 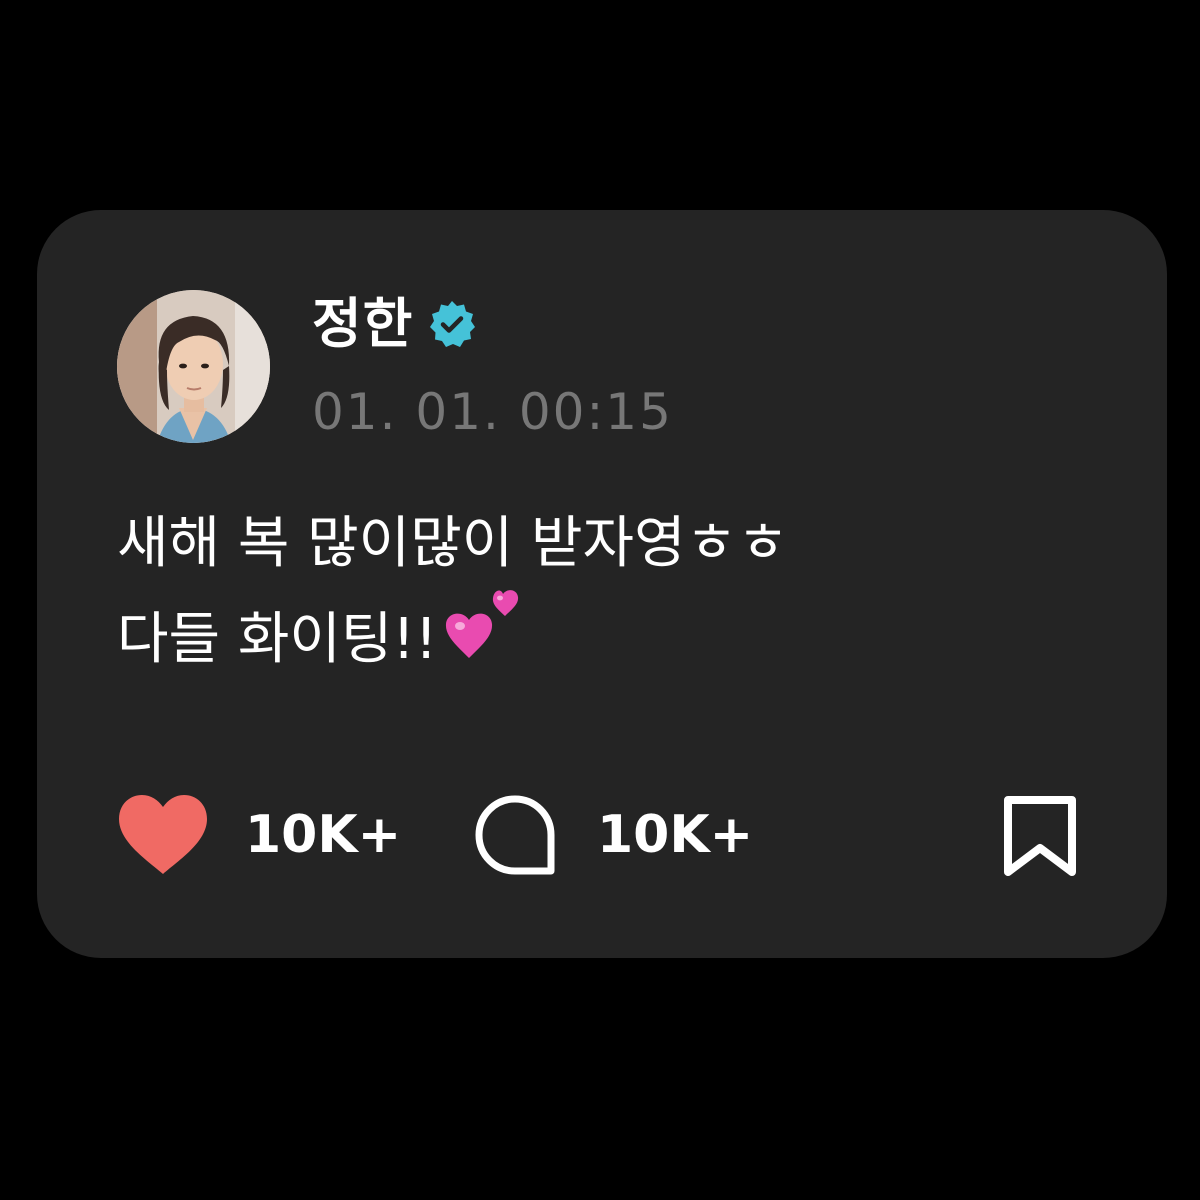 What do you see at coordinates (453, 543) in the screenshot?
I see `post-content-line-1: 새해 복 많이많이 받자영ㅎㅎ` at bounding box center [453, 543].